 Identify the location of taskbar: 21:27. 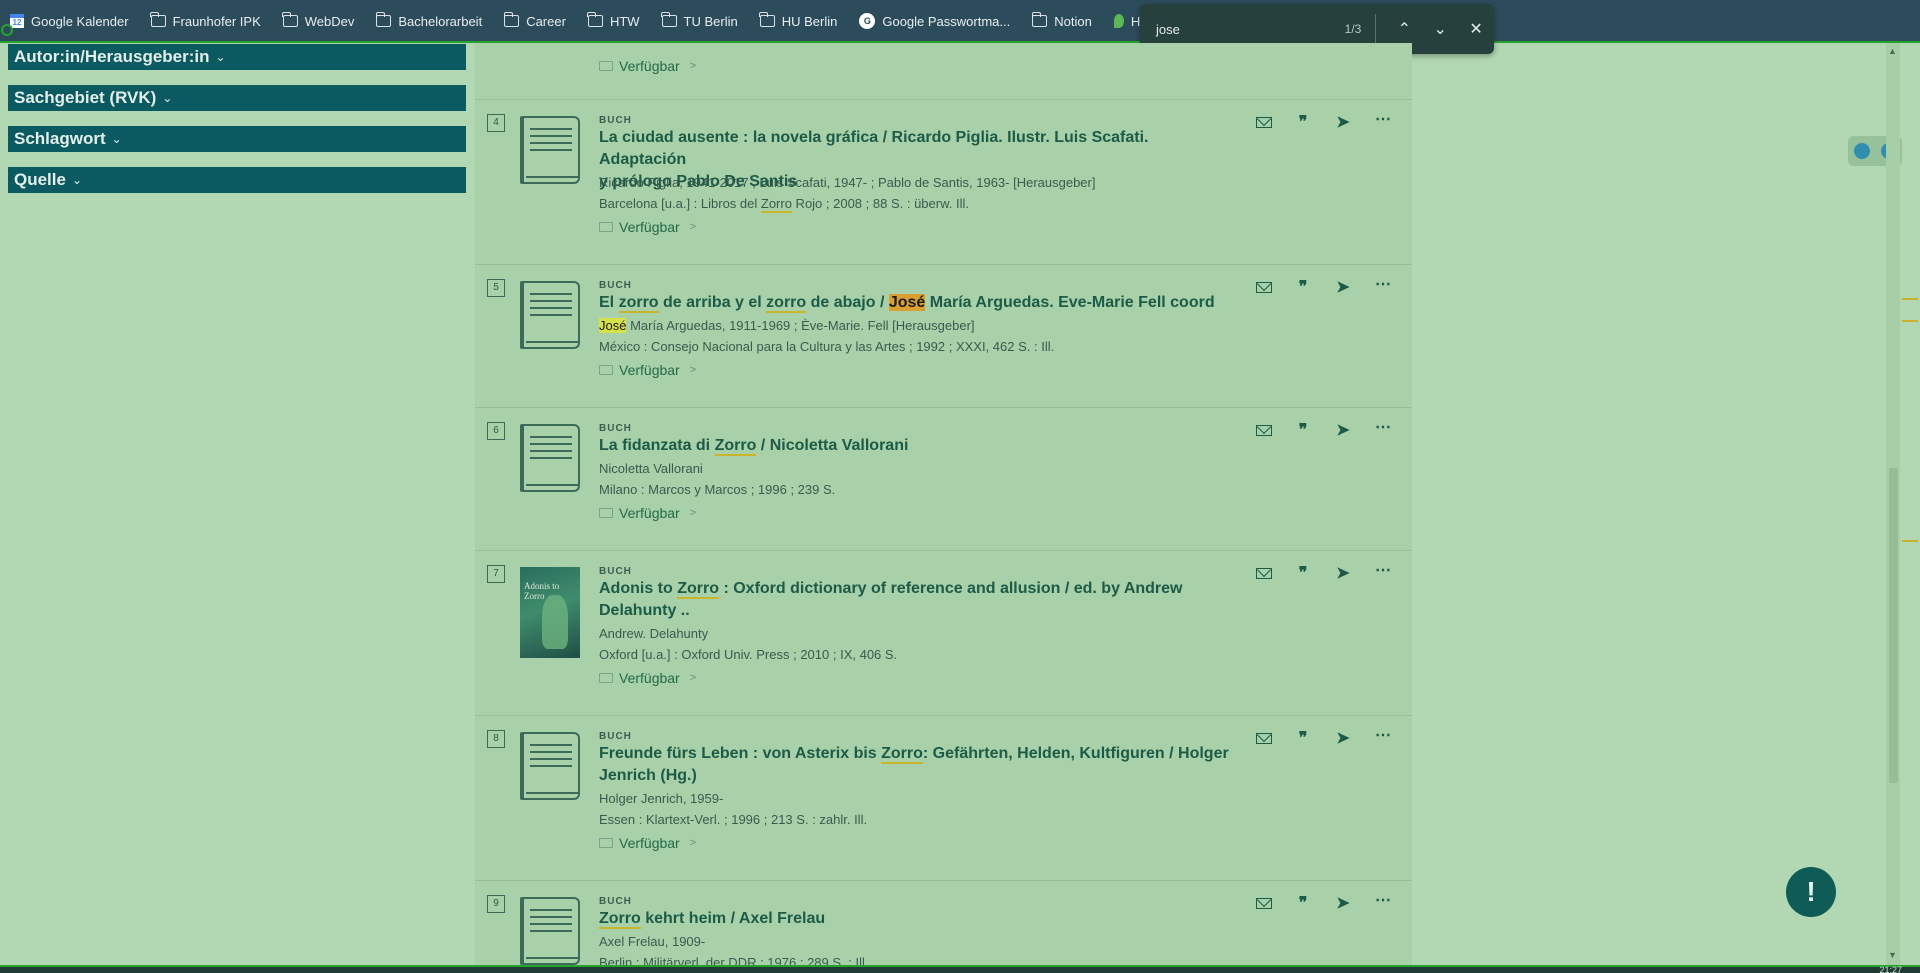
(960, 969).